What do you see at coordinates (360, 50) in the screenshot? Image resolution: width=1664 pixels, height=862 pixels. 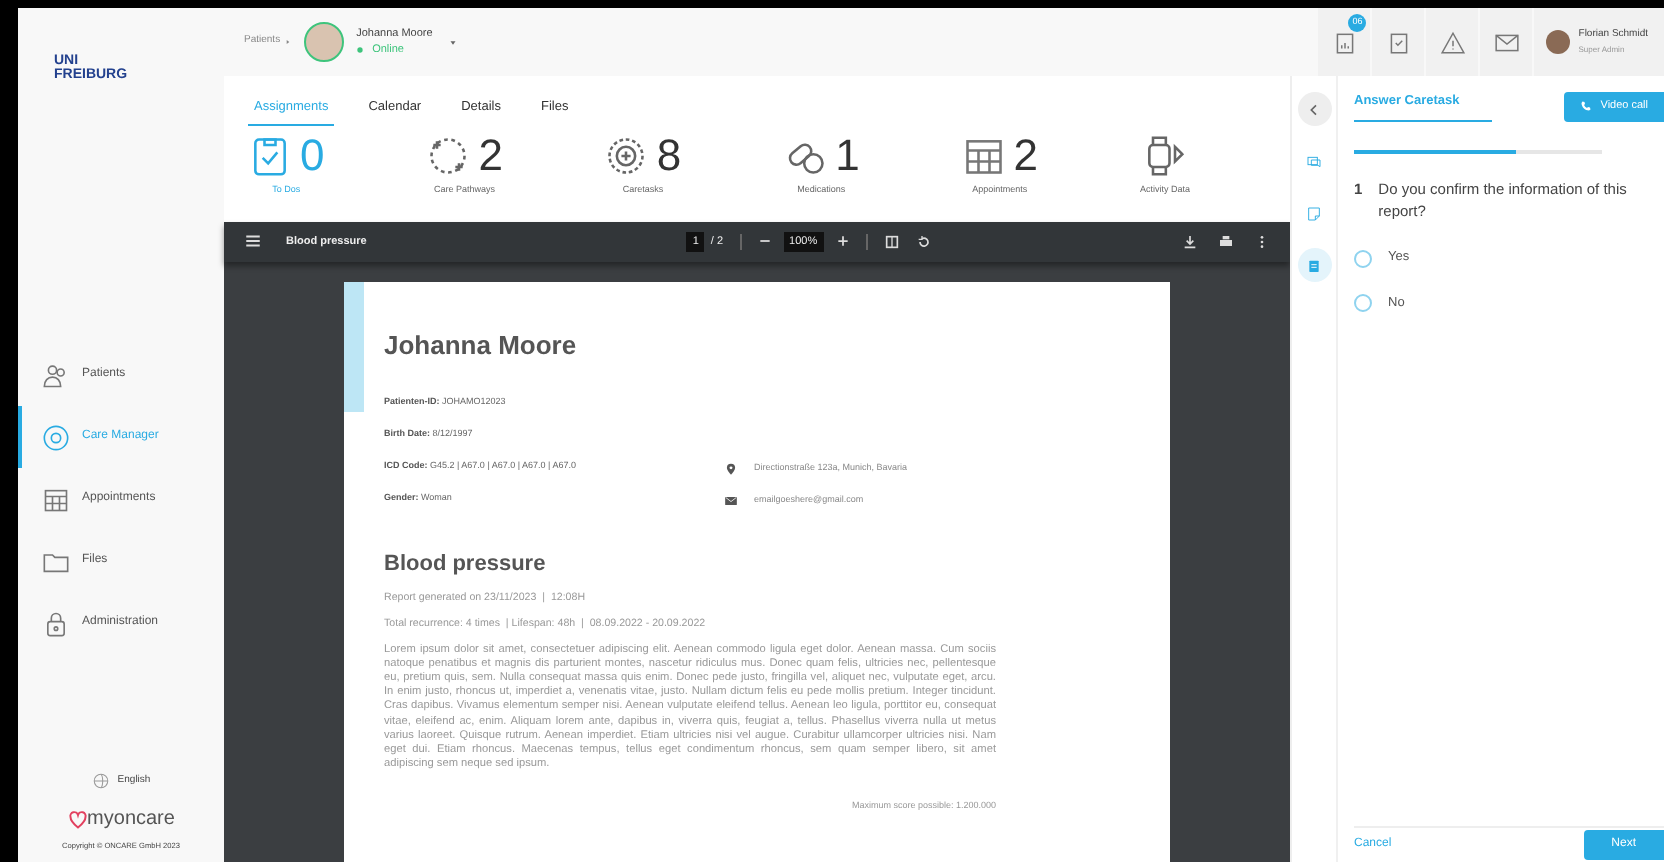 I see `status-dot-icon` at bounding box center [360, 50].